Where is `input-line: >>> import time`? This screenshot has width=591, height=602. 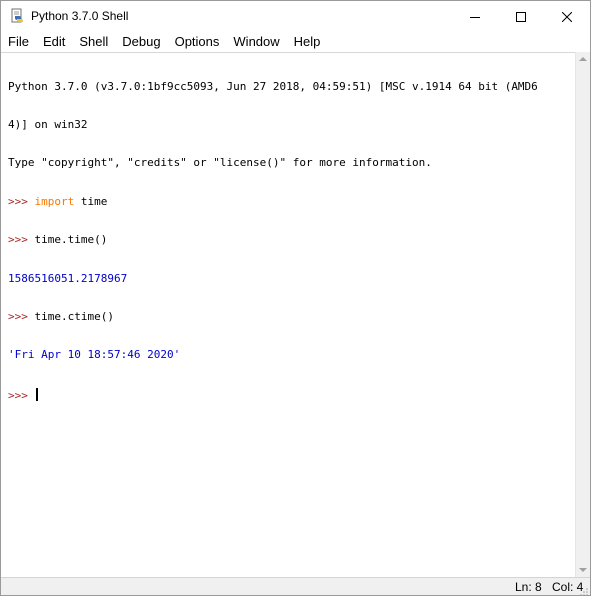
input-line: >>> import time is located at coordinates (273, 201).